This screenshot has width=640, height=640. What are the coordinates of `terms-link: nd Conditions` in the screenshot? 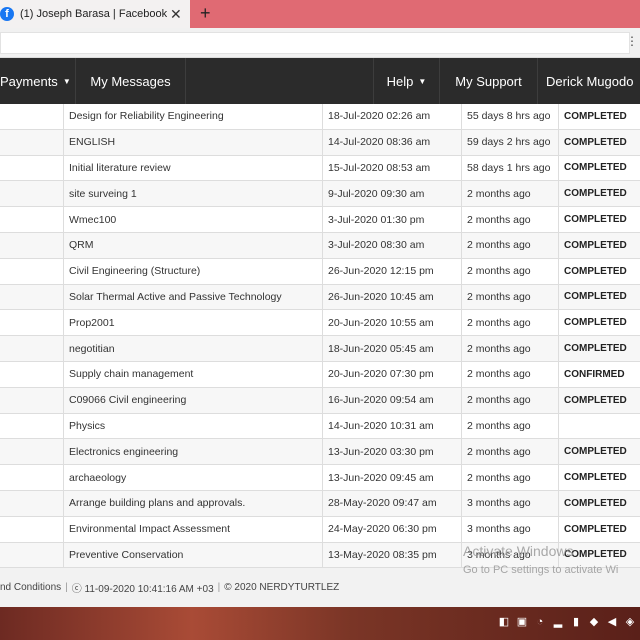 It's located at (30, 587).